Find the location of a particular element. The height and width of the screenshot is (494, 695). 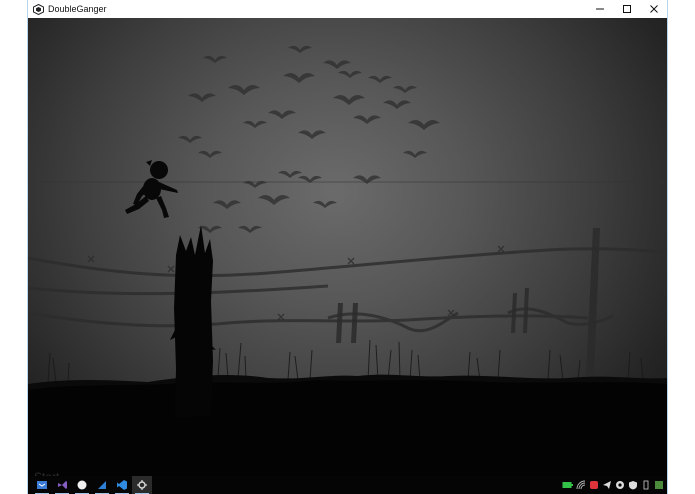

maximize-icon is located at coordinates (626, 9).